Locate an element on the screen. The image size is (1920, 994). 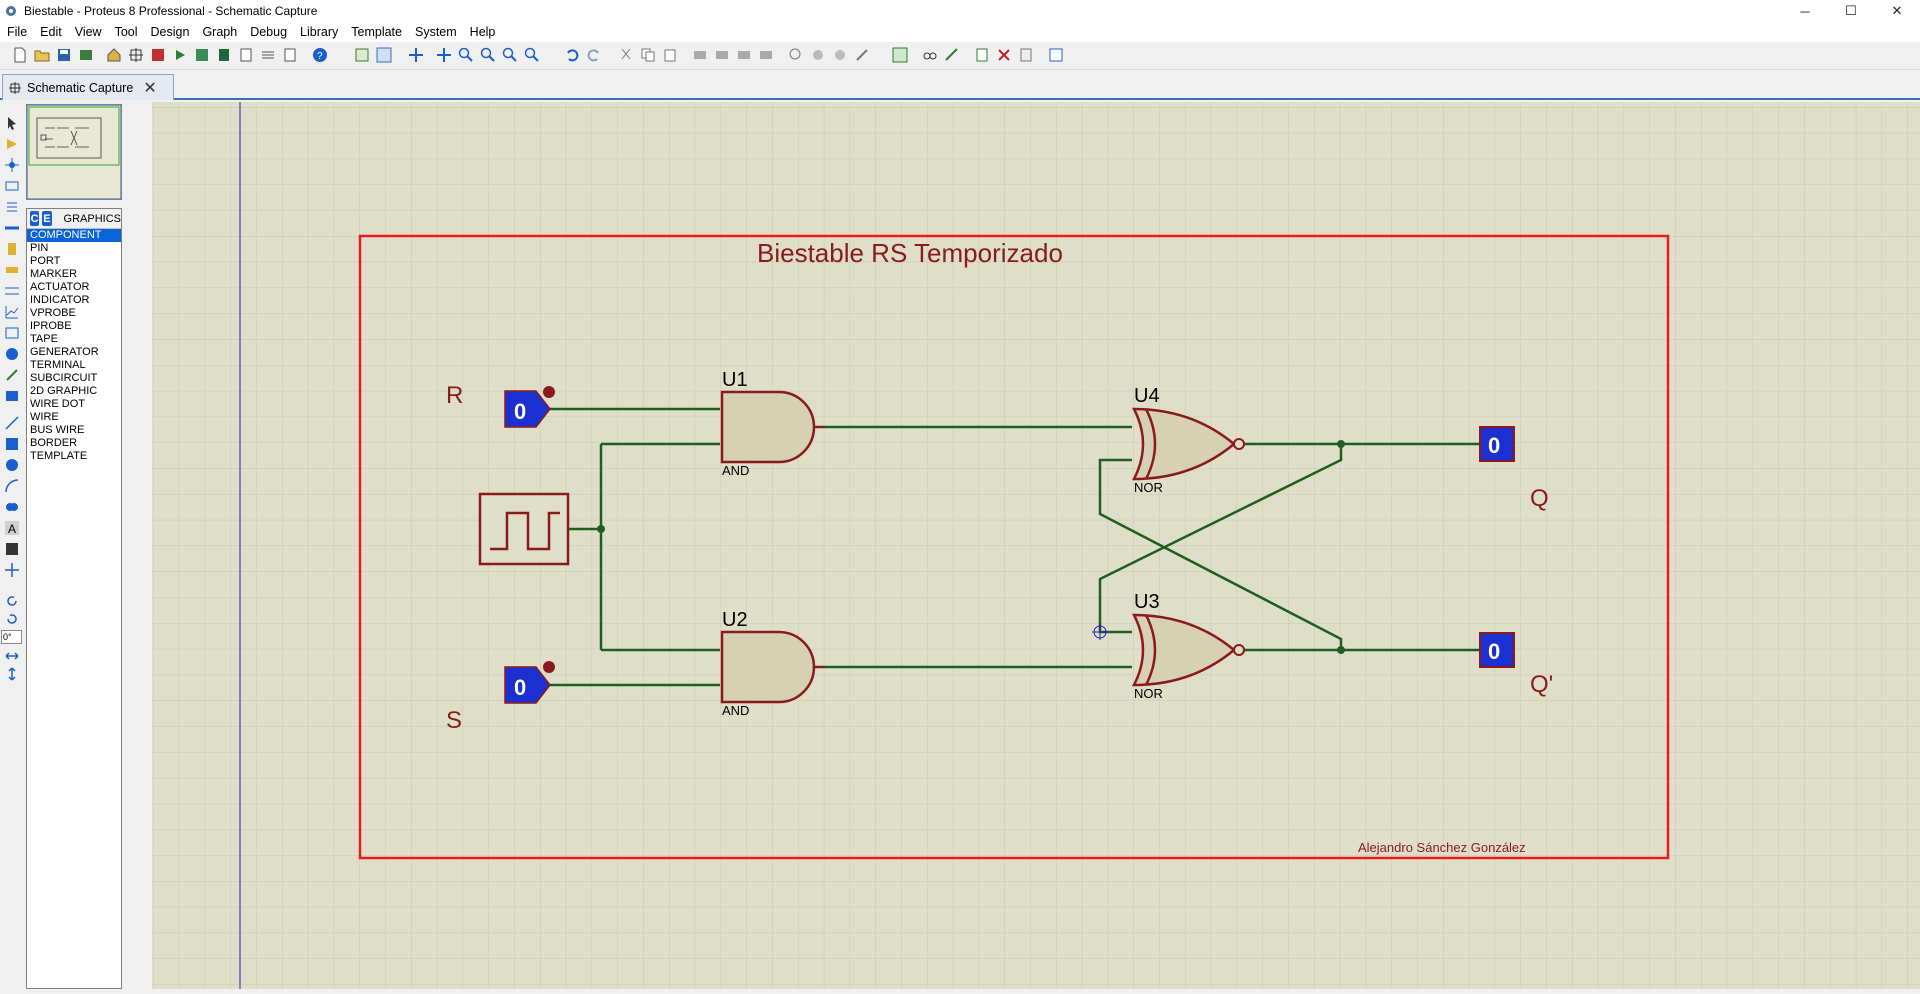
pcb-icon is located at coordinates (158, 55).